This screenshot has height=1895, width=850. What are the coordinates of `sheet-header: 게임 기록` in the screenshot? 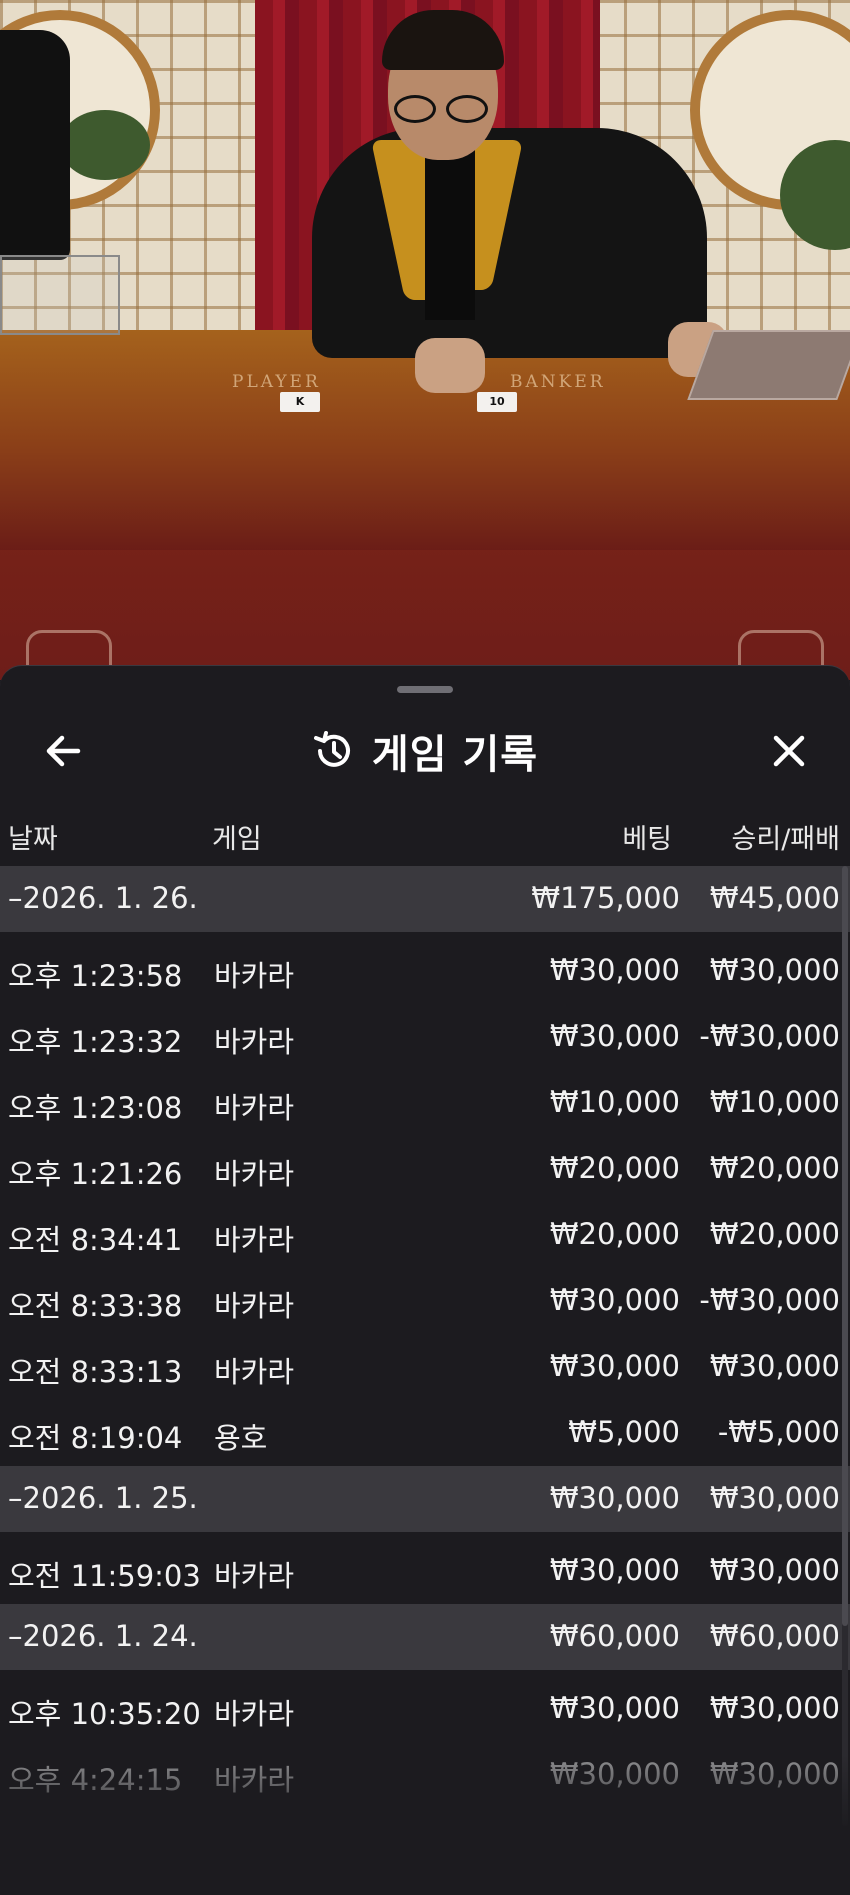 It's located at (425, 751).